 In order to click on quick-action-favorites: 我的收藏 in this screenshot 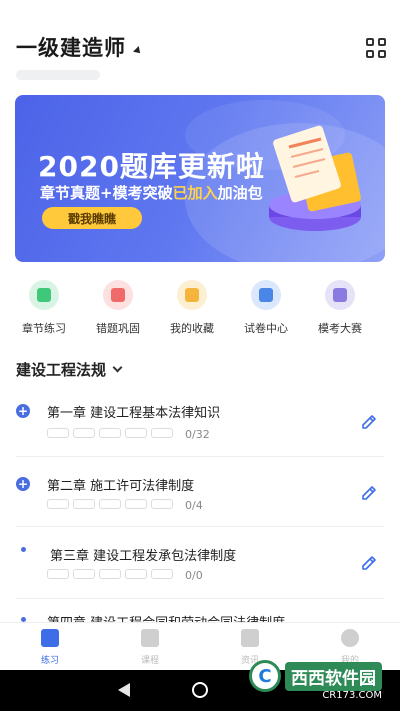, I will do `click(192, 308)`.